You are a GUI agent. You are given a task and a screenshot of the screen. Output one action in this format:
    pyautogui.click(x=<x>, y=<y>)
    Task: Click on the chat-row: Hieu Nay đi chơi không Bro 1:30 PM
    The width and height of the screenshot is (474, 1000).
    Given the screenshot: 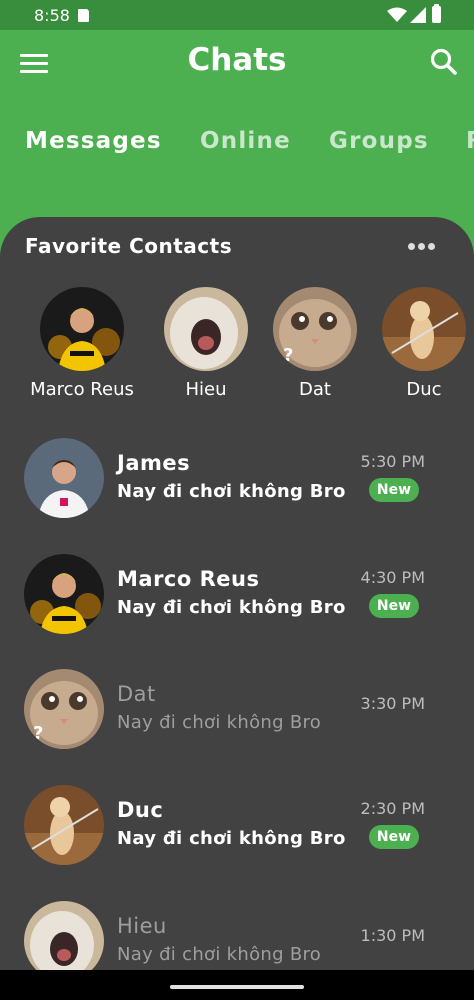 What is the action you would take?
    pyautogui.click(x=237, y=939)
    